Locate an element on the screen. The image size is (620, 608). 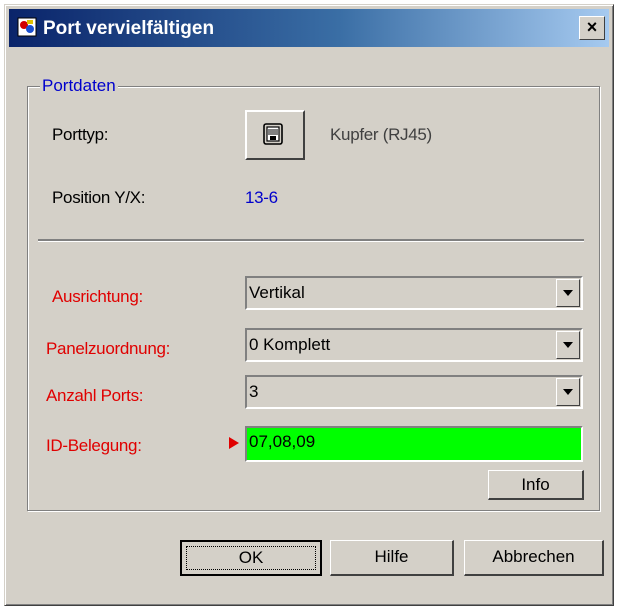
rj45-port-icon is located at coordinates (273, 134).